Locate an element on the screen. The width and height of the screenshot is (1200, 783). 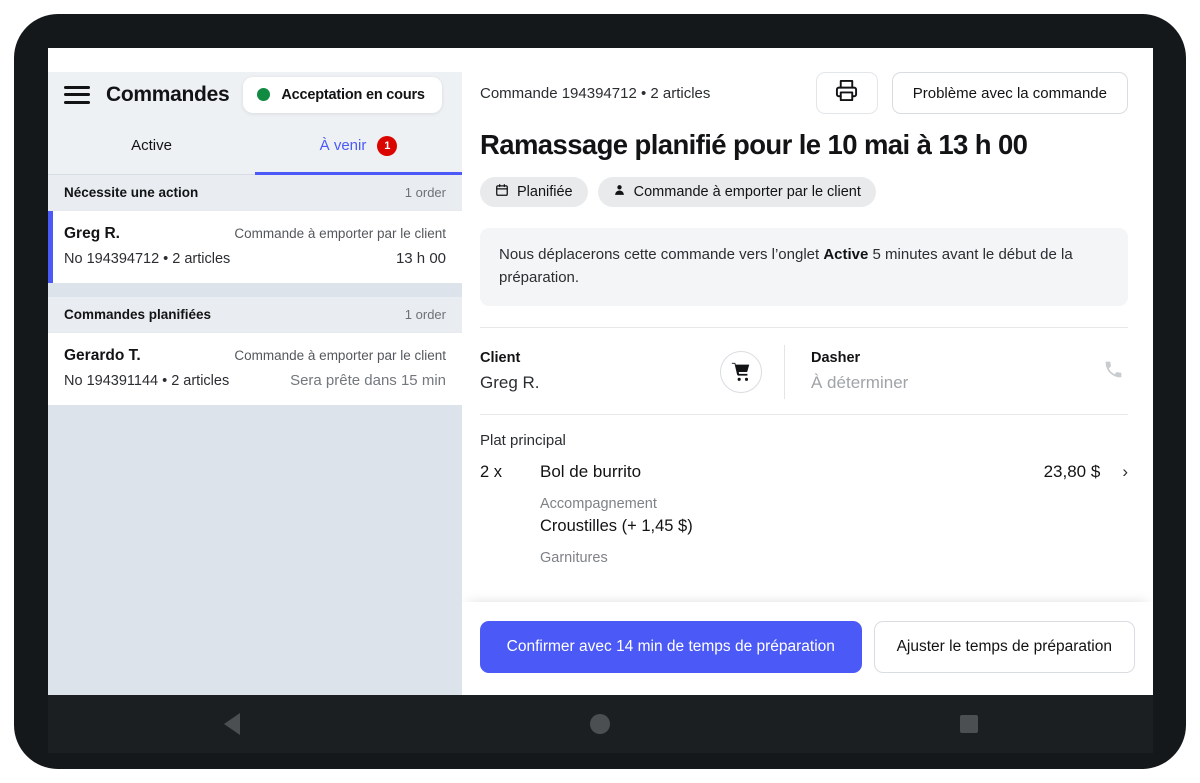
customer-label: Client is located at coordinates (500, 358).